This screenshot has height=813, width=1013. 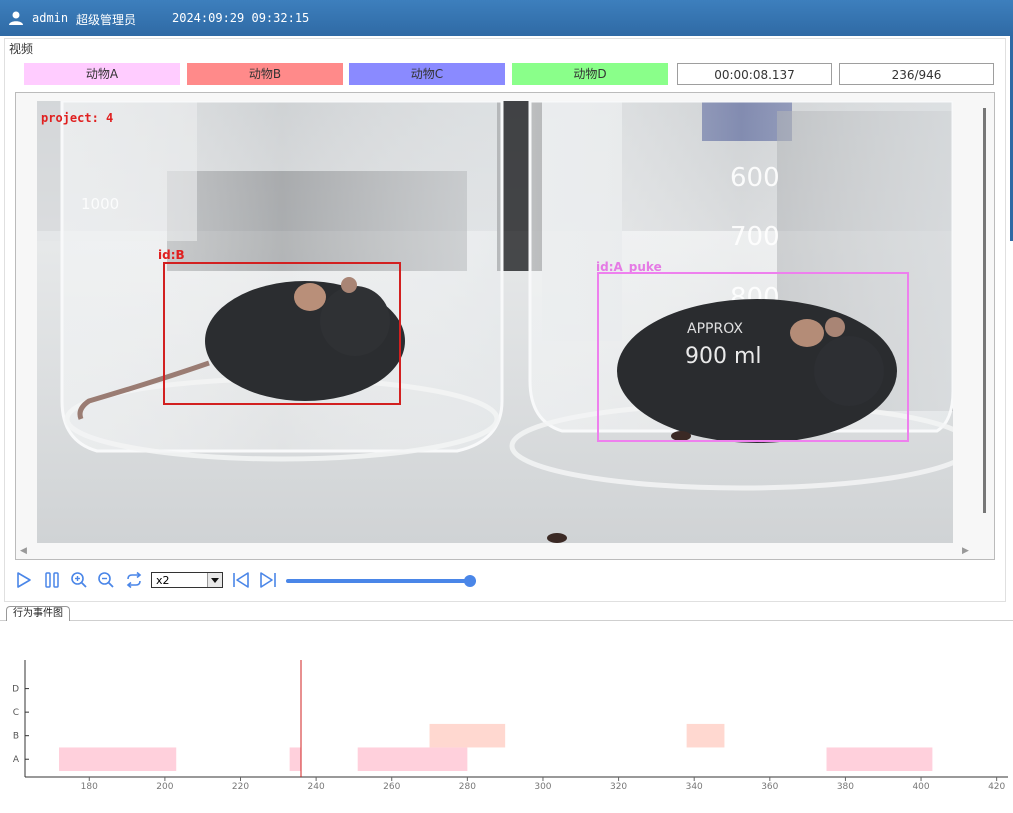 I want to click on zoom-in-icon, so click(x=79, y=580).